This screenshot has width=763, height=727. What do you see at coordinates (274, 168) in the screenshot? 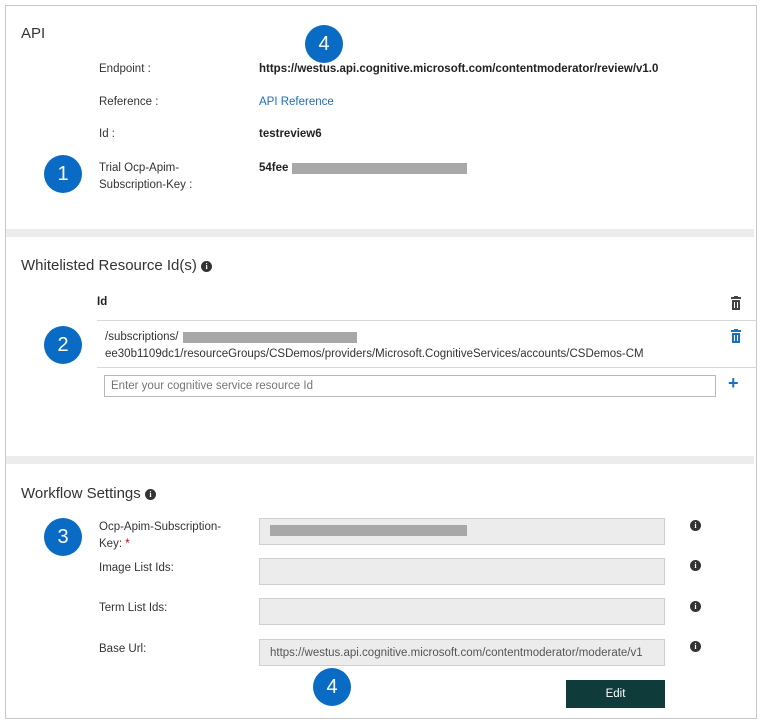
I see `trial-key-value-prefix: 54fee` at bounding box center [274, 168].